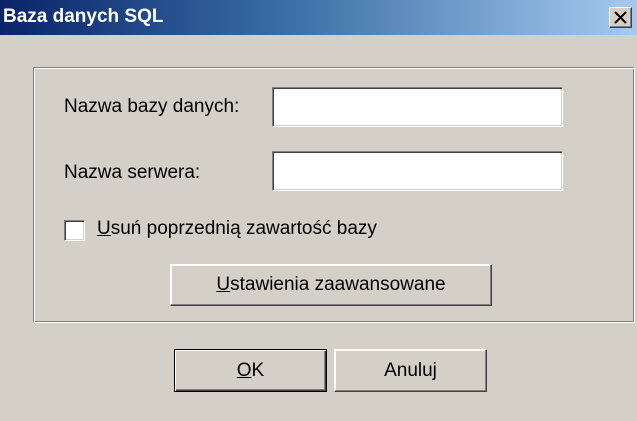 The image size is (637, 421). I want to click on window-title: Baza danych SQL, so click(83, 16).